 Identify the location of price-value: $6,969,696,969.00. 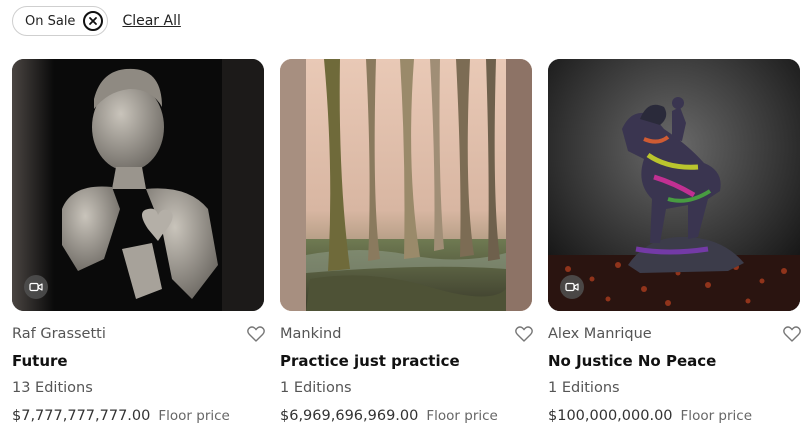
(349, 416).